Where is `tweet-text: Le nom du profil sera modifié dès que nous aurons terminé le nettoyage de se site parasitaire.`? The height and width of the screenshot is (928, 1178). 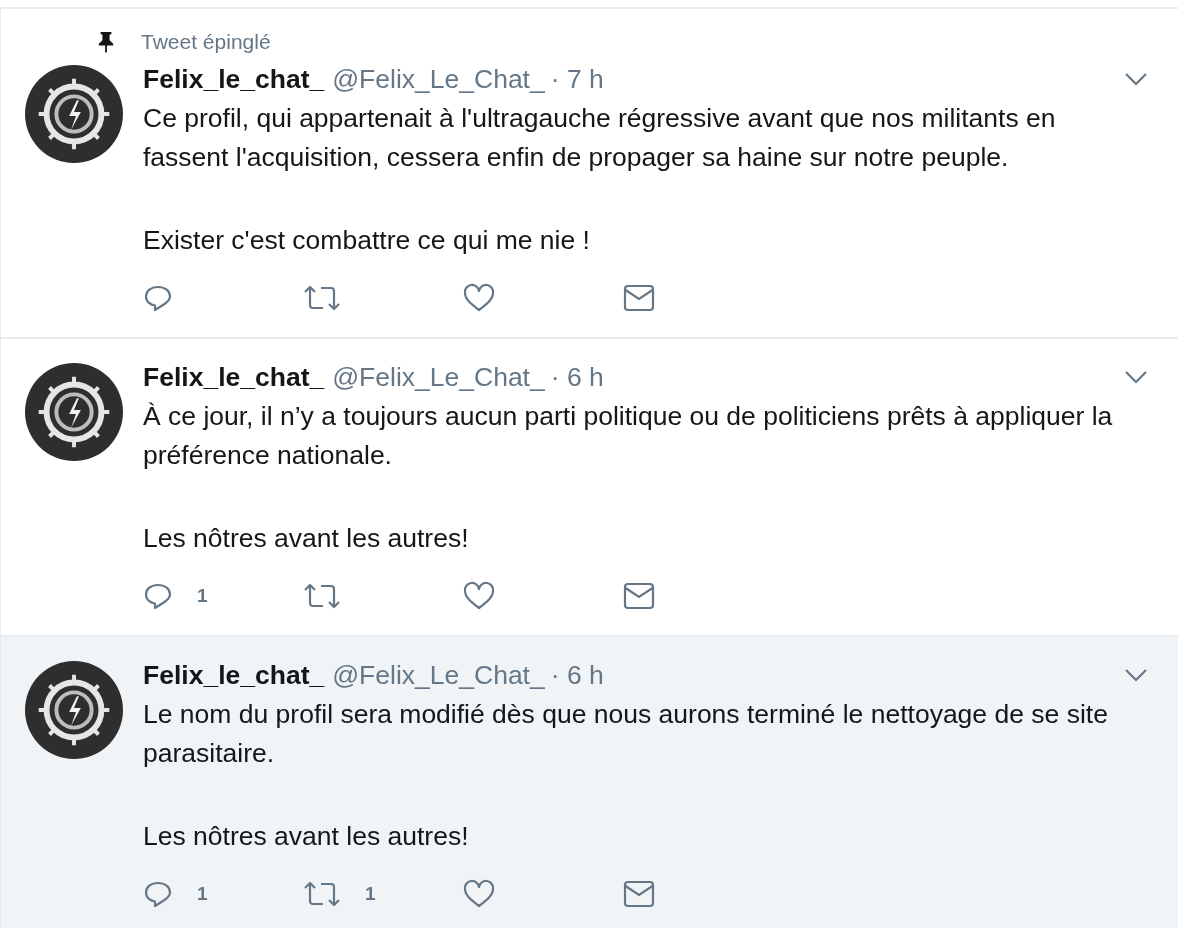 tweet-text: Le nom du profil sera modifié dès que nous aurons terminé le nettoyage de se site parasitaire. is located at coordinates (626, 734).